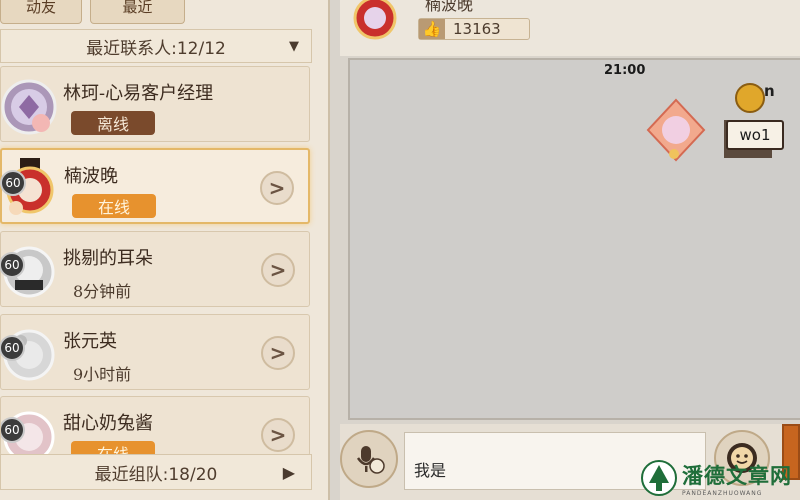  I want to click on chat-header: 楠波晚 👍 13163, so click(570, 28).